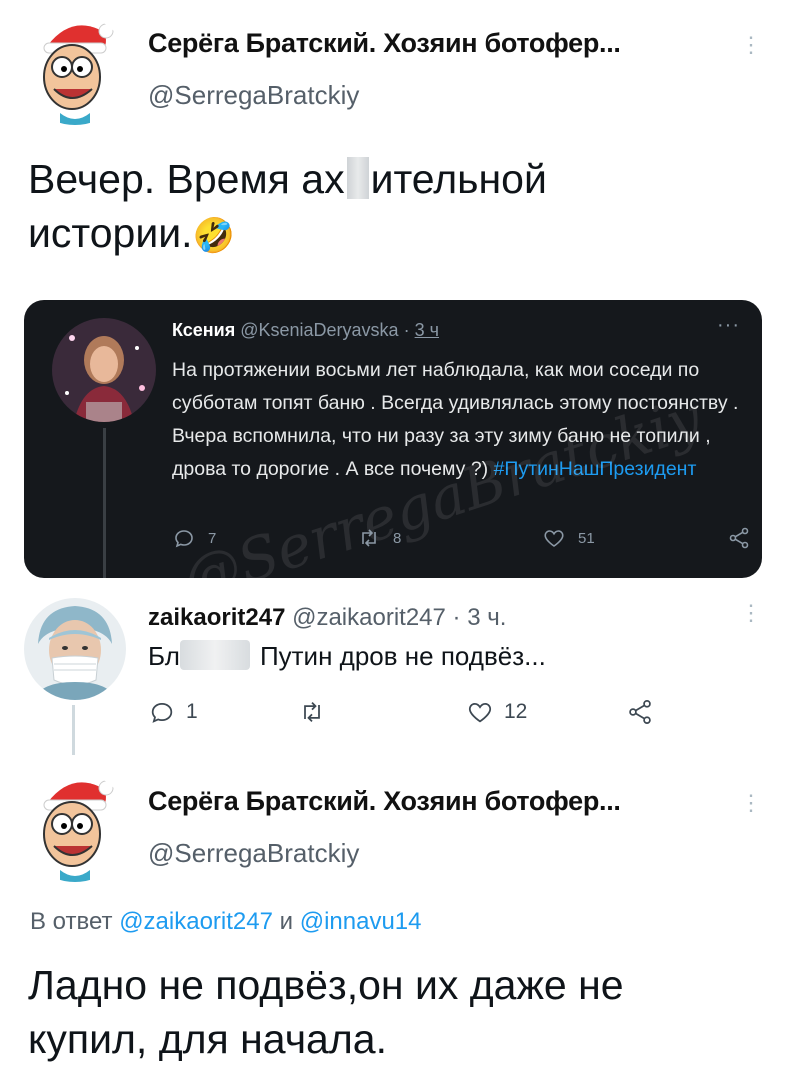 The width and height of the screenshot is (785, 1080). Describe the element at coordinates (496, 712) in the screenshot. I see `like-button: 12` at that location.